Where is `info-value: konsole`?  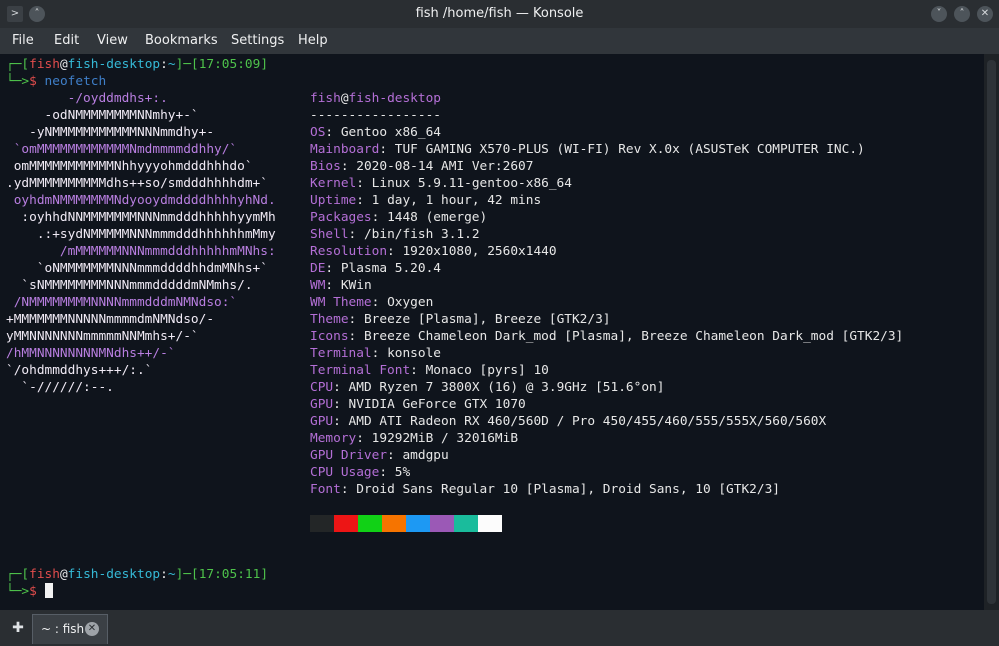
info-value: konsole is located at coordinates (414, 353).